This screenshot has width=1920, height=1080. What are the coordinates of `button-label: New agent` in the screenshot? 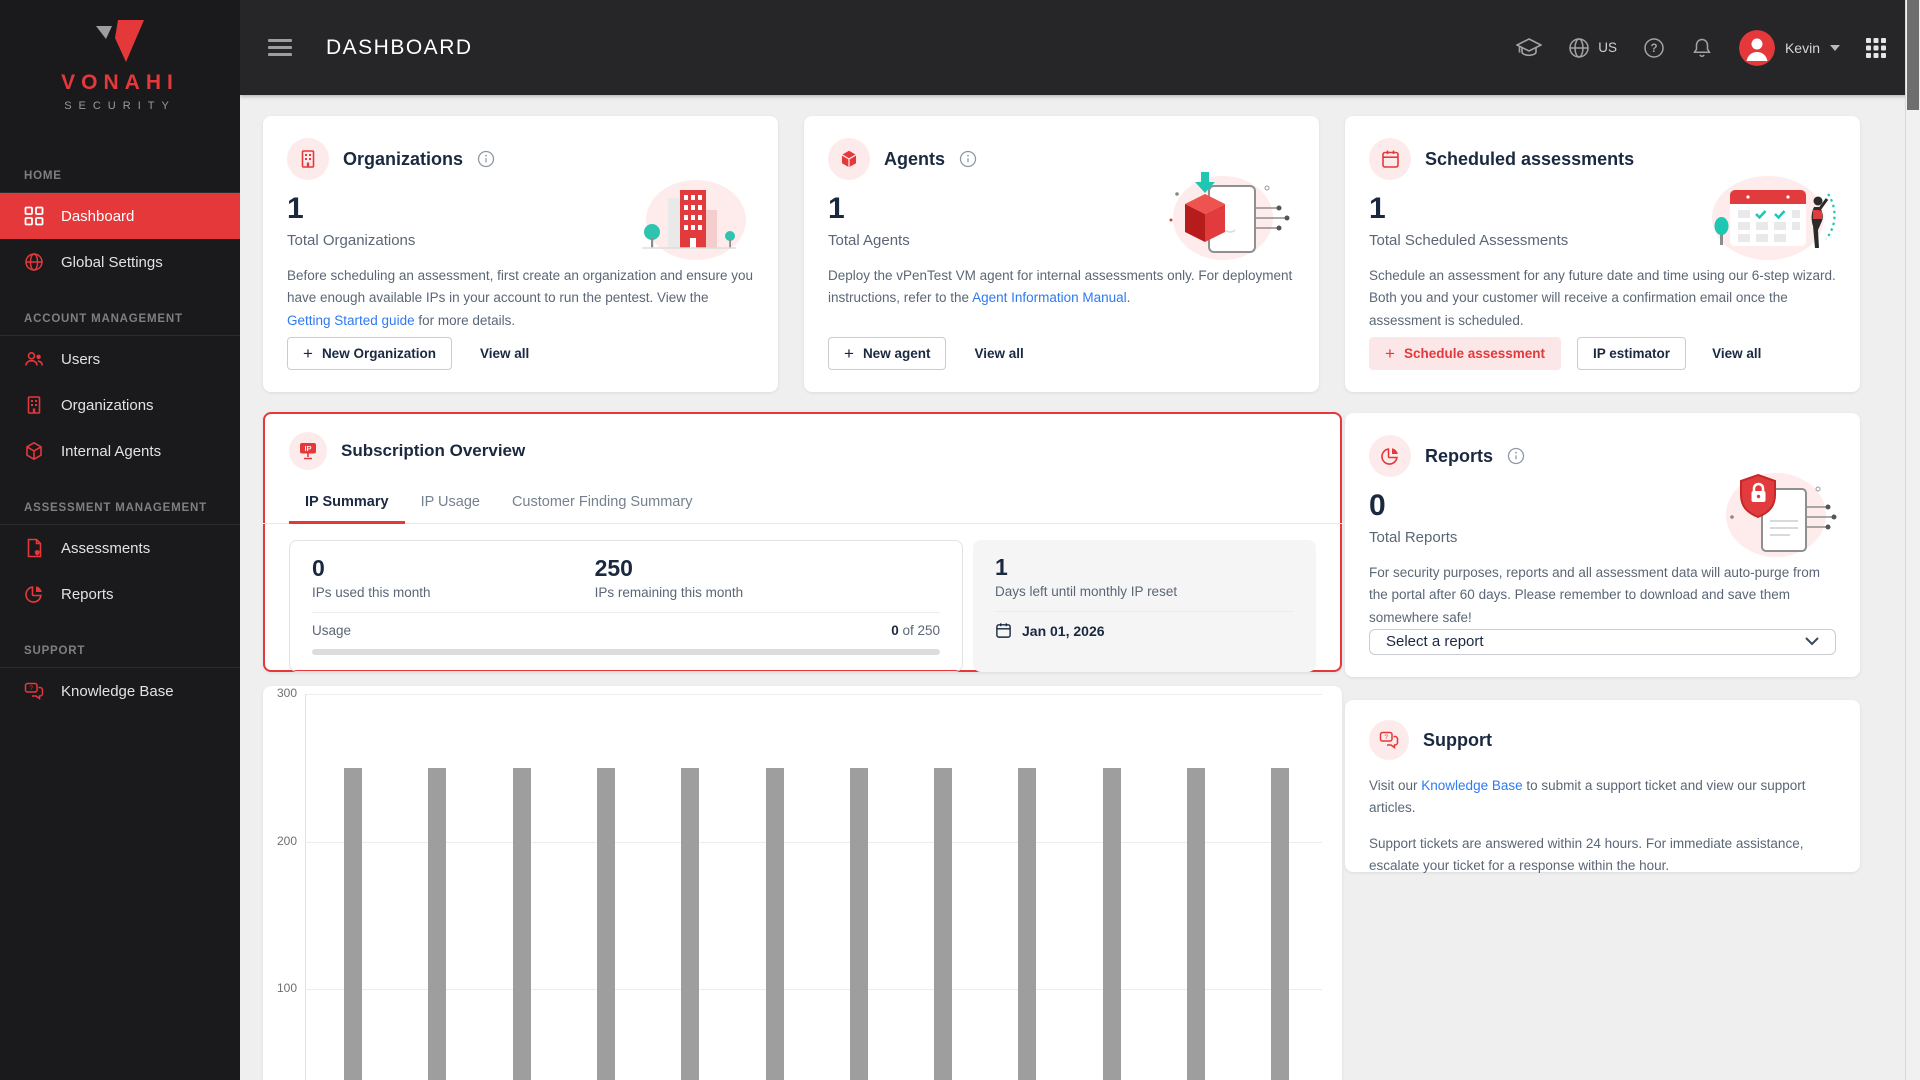 It's located at (896, 353).